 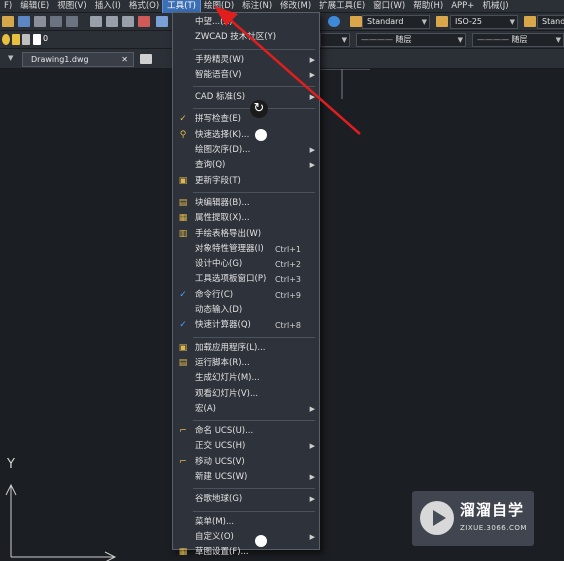 I want to click on tools-menu-item: 动态输入(D), so click(x=246, y=310).